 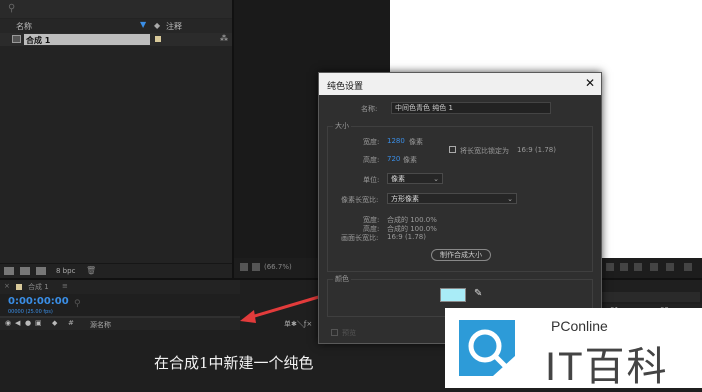 What do you see at coordinates (342, 126) in the screenshot?
I see `size-section-title: 大小` at bounding box center [342, 126].